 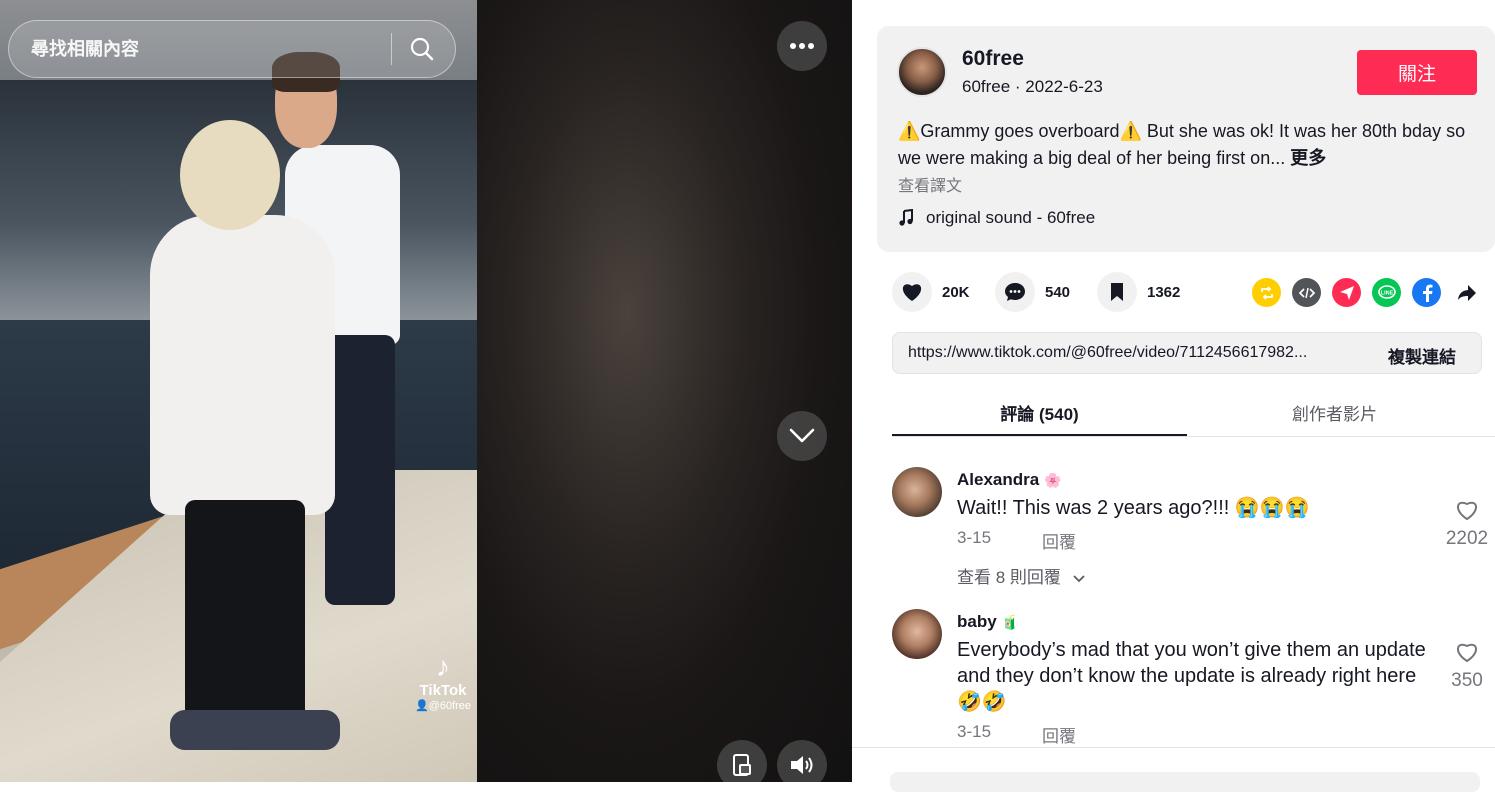 What do you see at coordinates (391, 49) in the screenshot?
I see `search-divider` at bounding box center [391, 49].